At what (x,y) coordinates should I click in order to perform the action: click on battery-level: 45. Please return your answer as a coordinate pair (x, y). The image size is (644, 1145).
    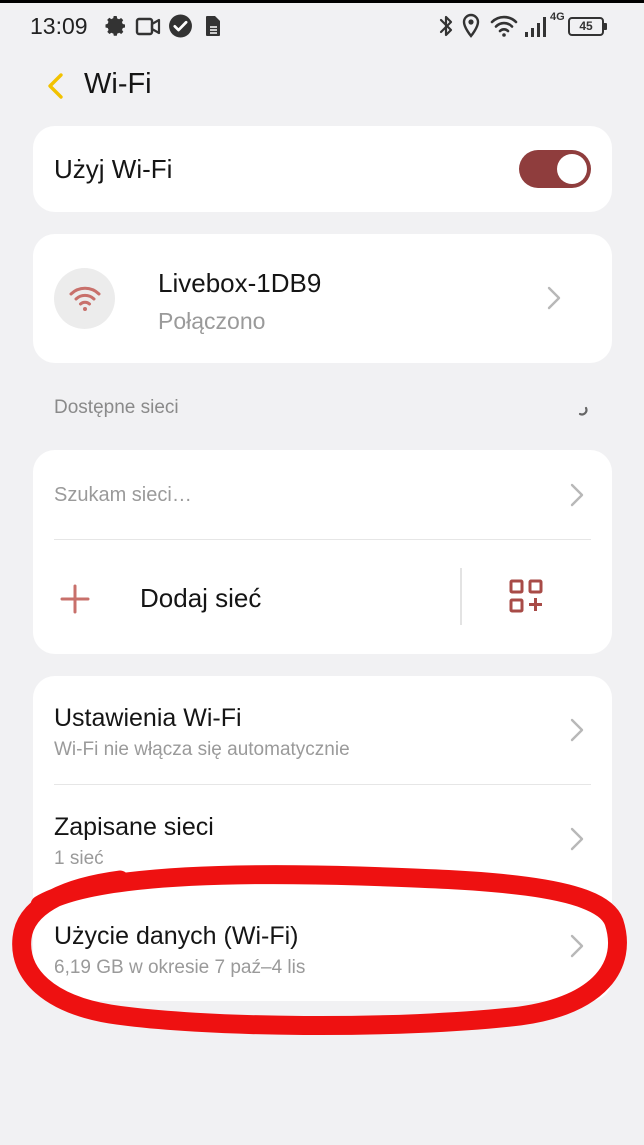
    Looking at the image, I should click on (586, 26).